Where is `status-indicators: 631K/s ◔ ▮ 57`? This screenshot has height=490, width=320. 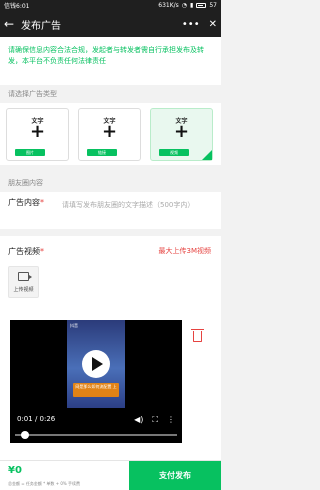
status-indicators: 631K/s ◔ ▮ 57 is located at coordinates (187, 5).